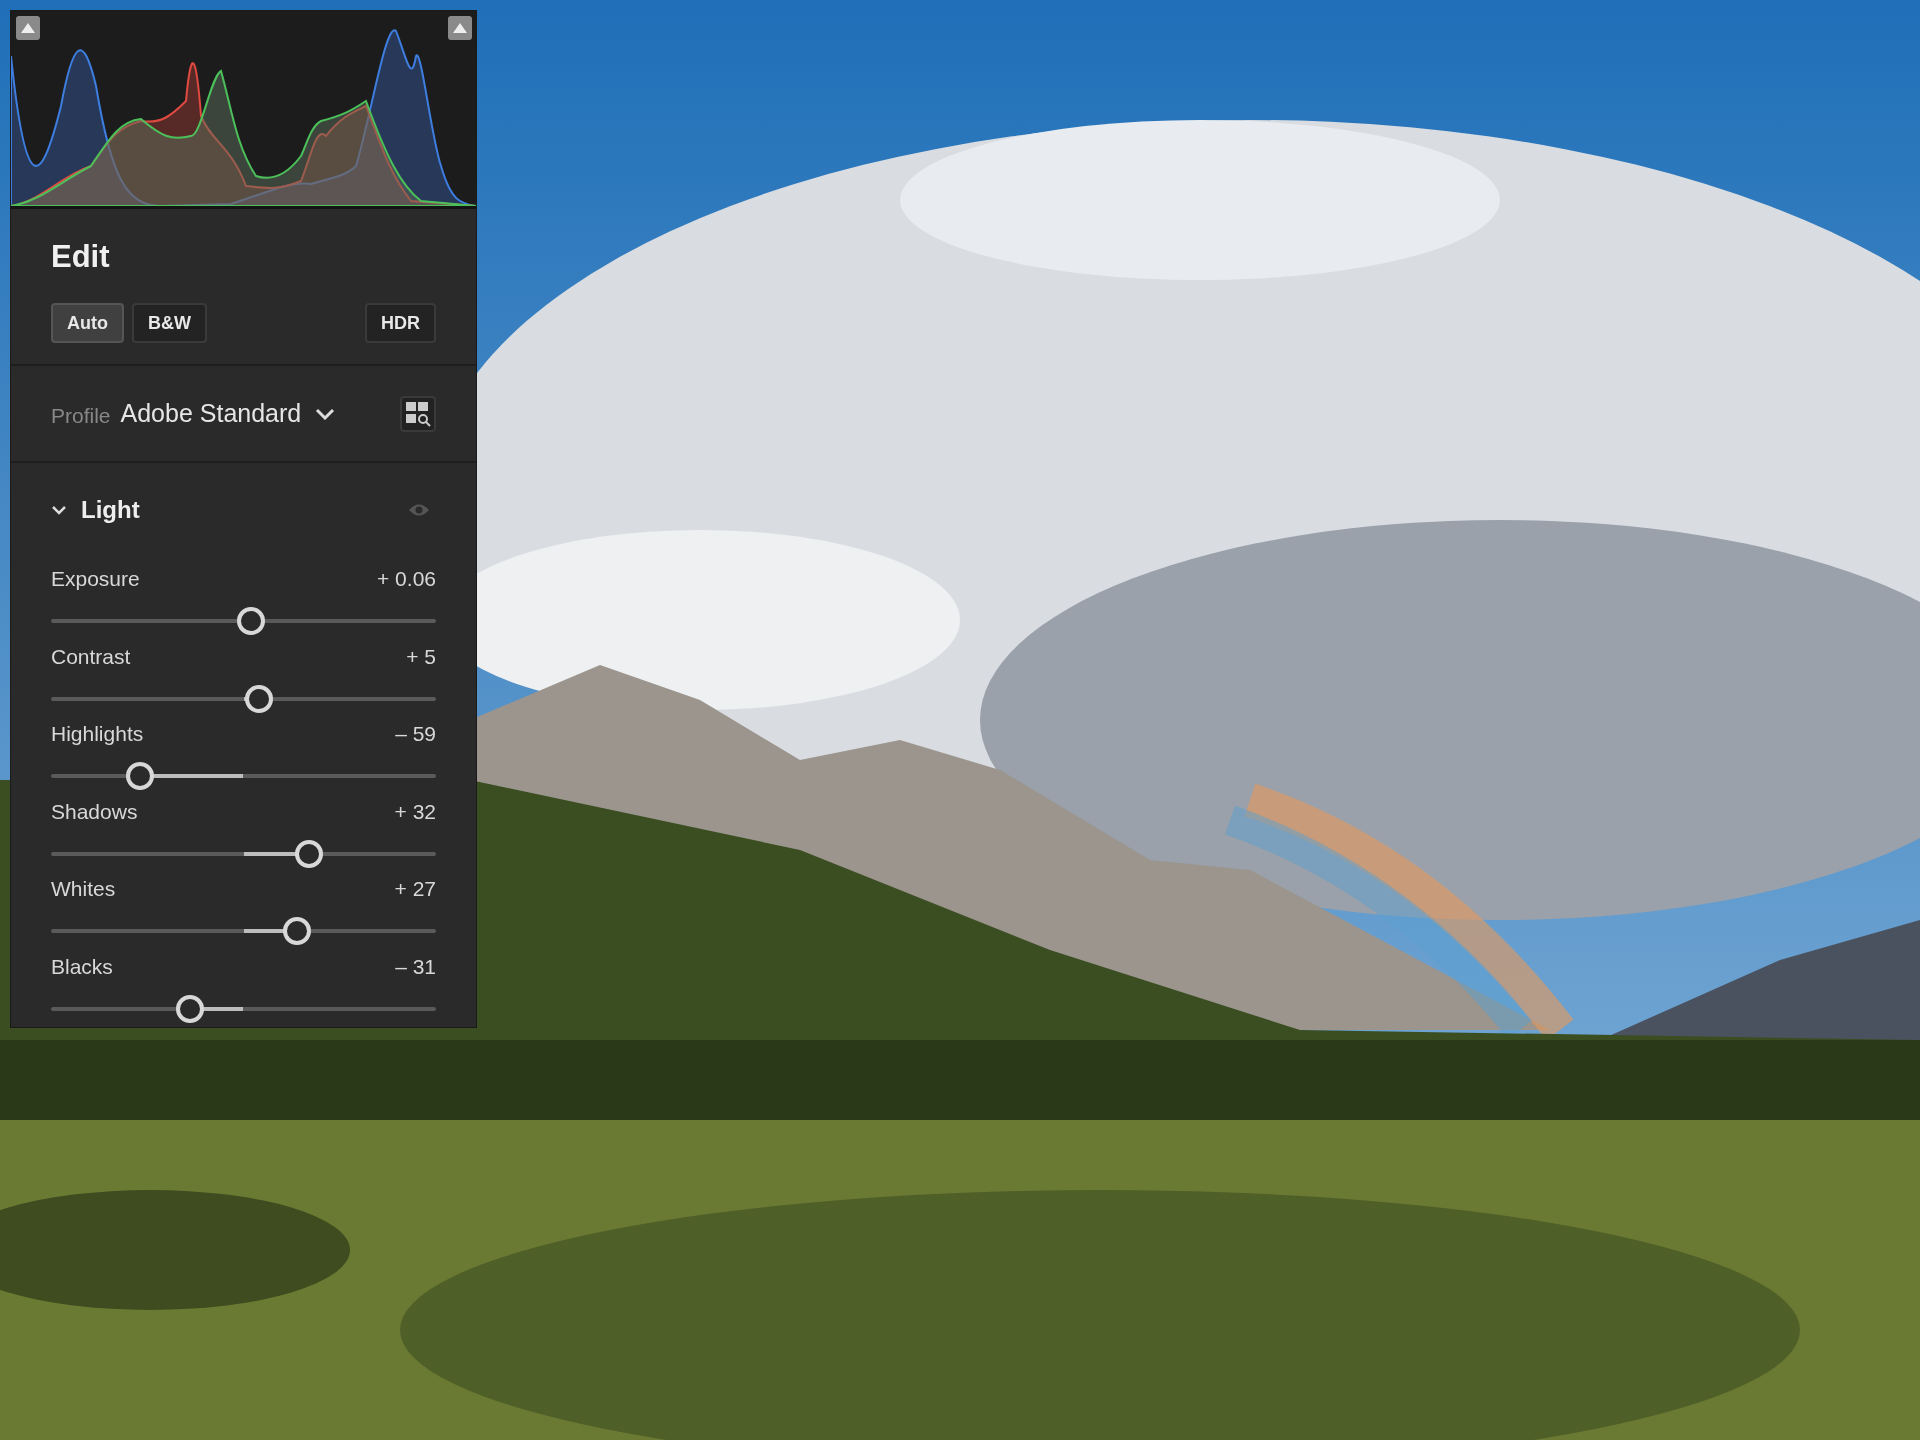  What do you see at coordinates (325, 413) in the screenshot?
I see `chevron-down-icon` at bounding box center [325, 413].